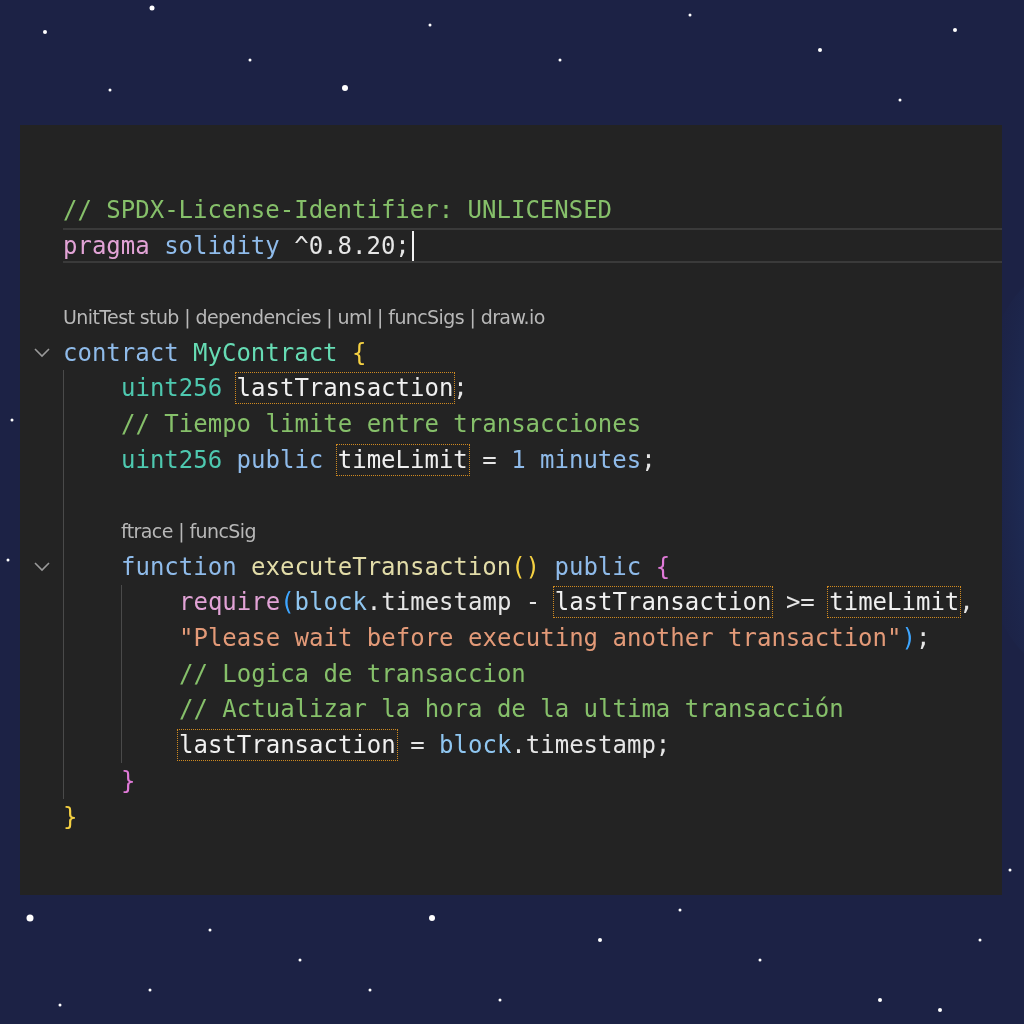 The height and width of the screenshot is (1024, 1024). I want to click on text-cursor, so click(412, 245).